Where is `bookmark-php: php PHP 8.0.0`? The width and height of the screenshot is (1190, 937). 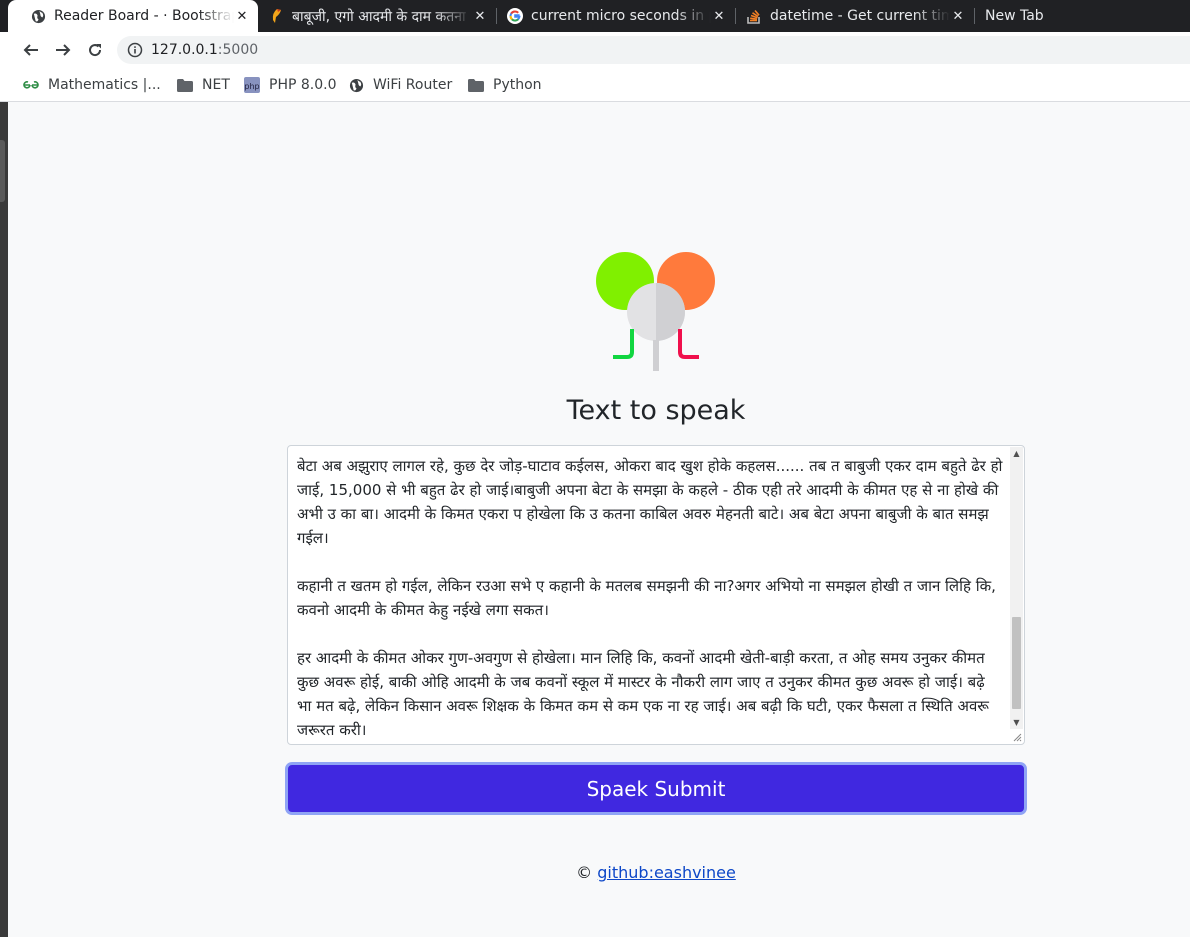 bookmark-php: php PHP 8.0.0 is located at coordinates (290, 85).